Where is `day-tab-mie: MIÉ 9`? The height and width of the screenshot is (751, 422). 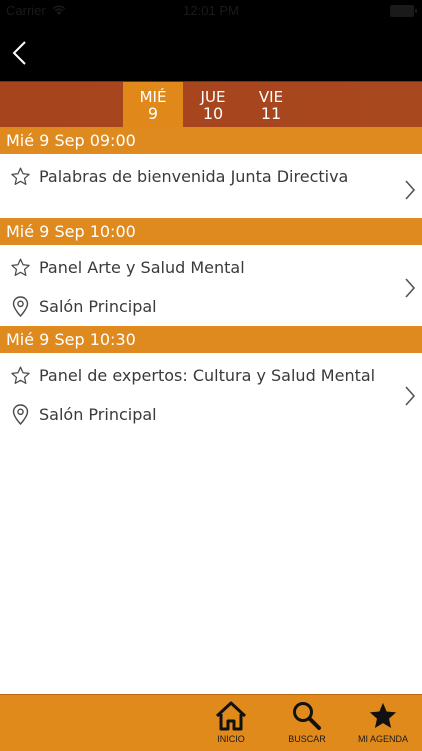 day-tab-mie: MIÉ 9 is located at coordinates (153, 105).